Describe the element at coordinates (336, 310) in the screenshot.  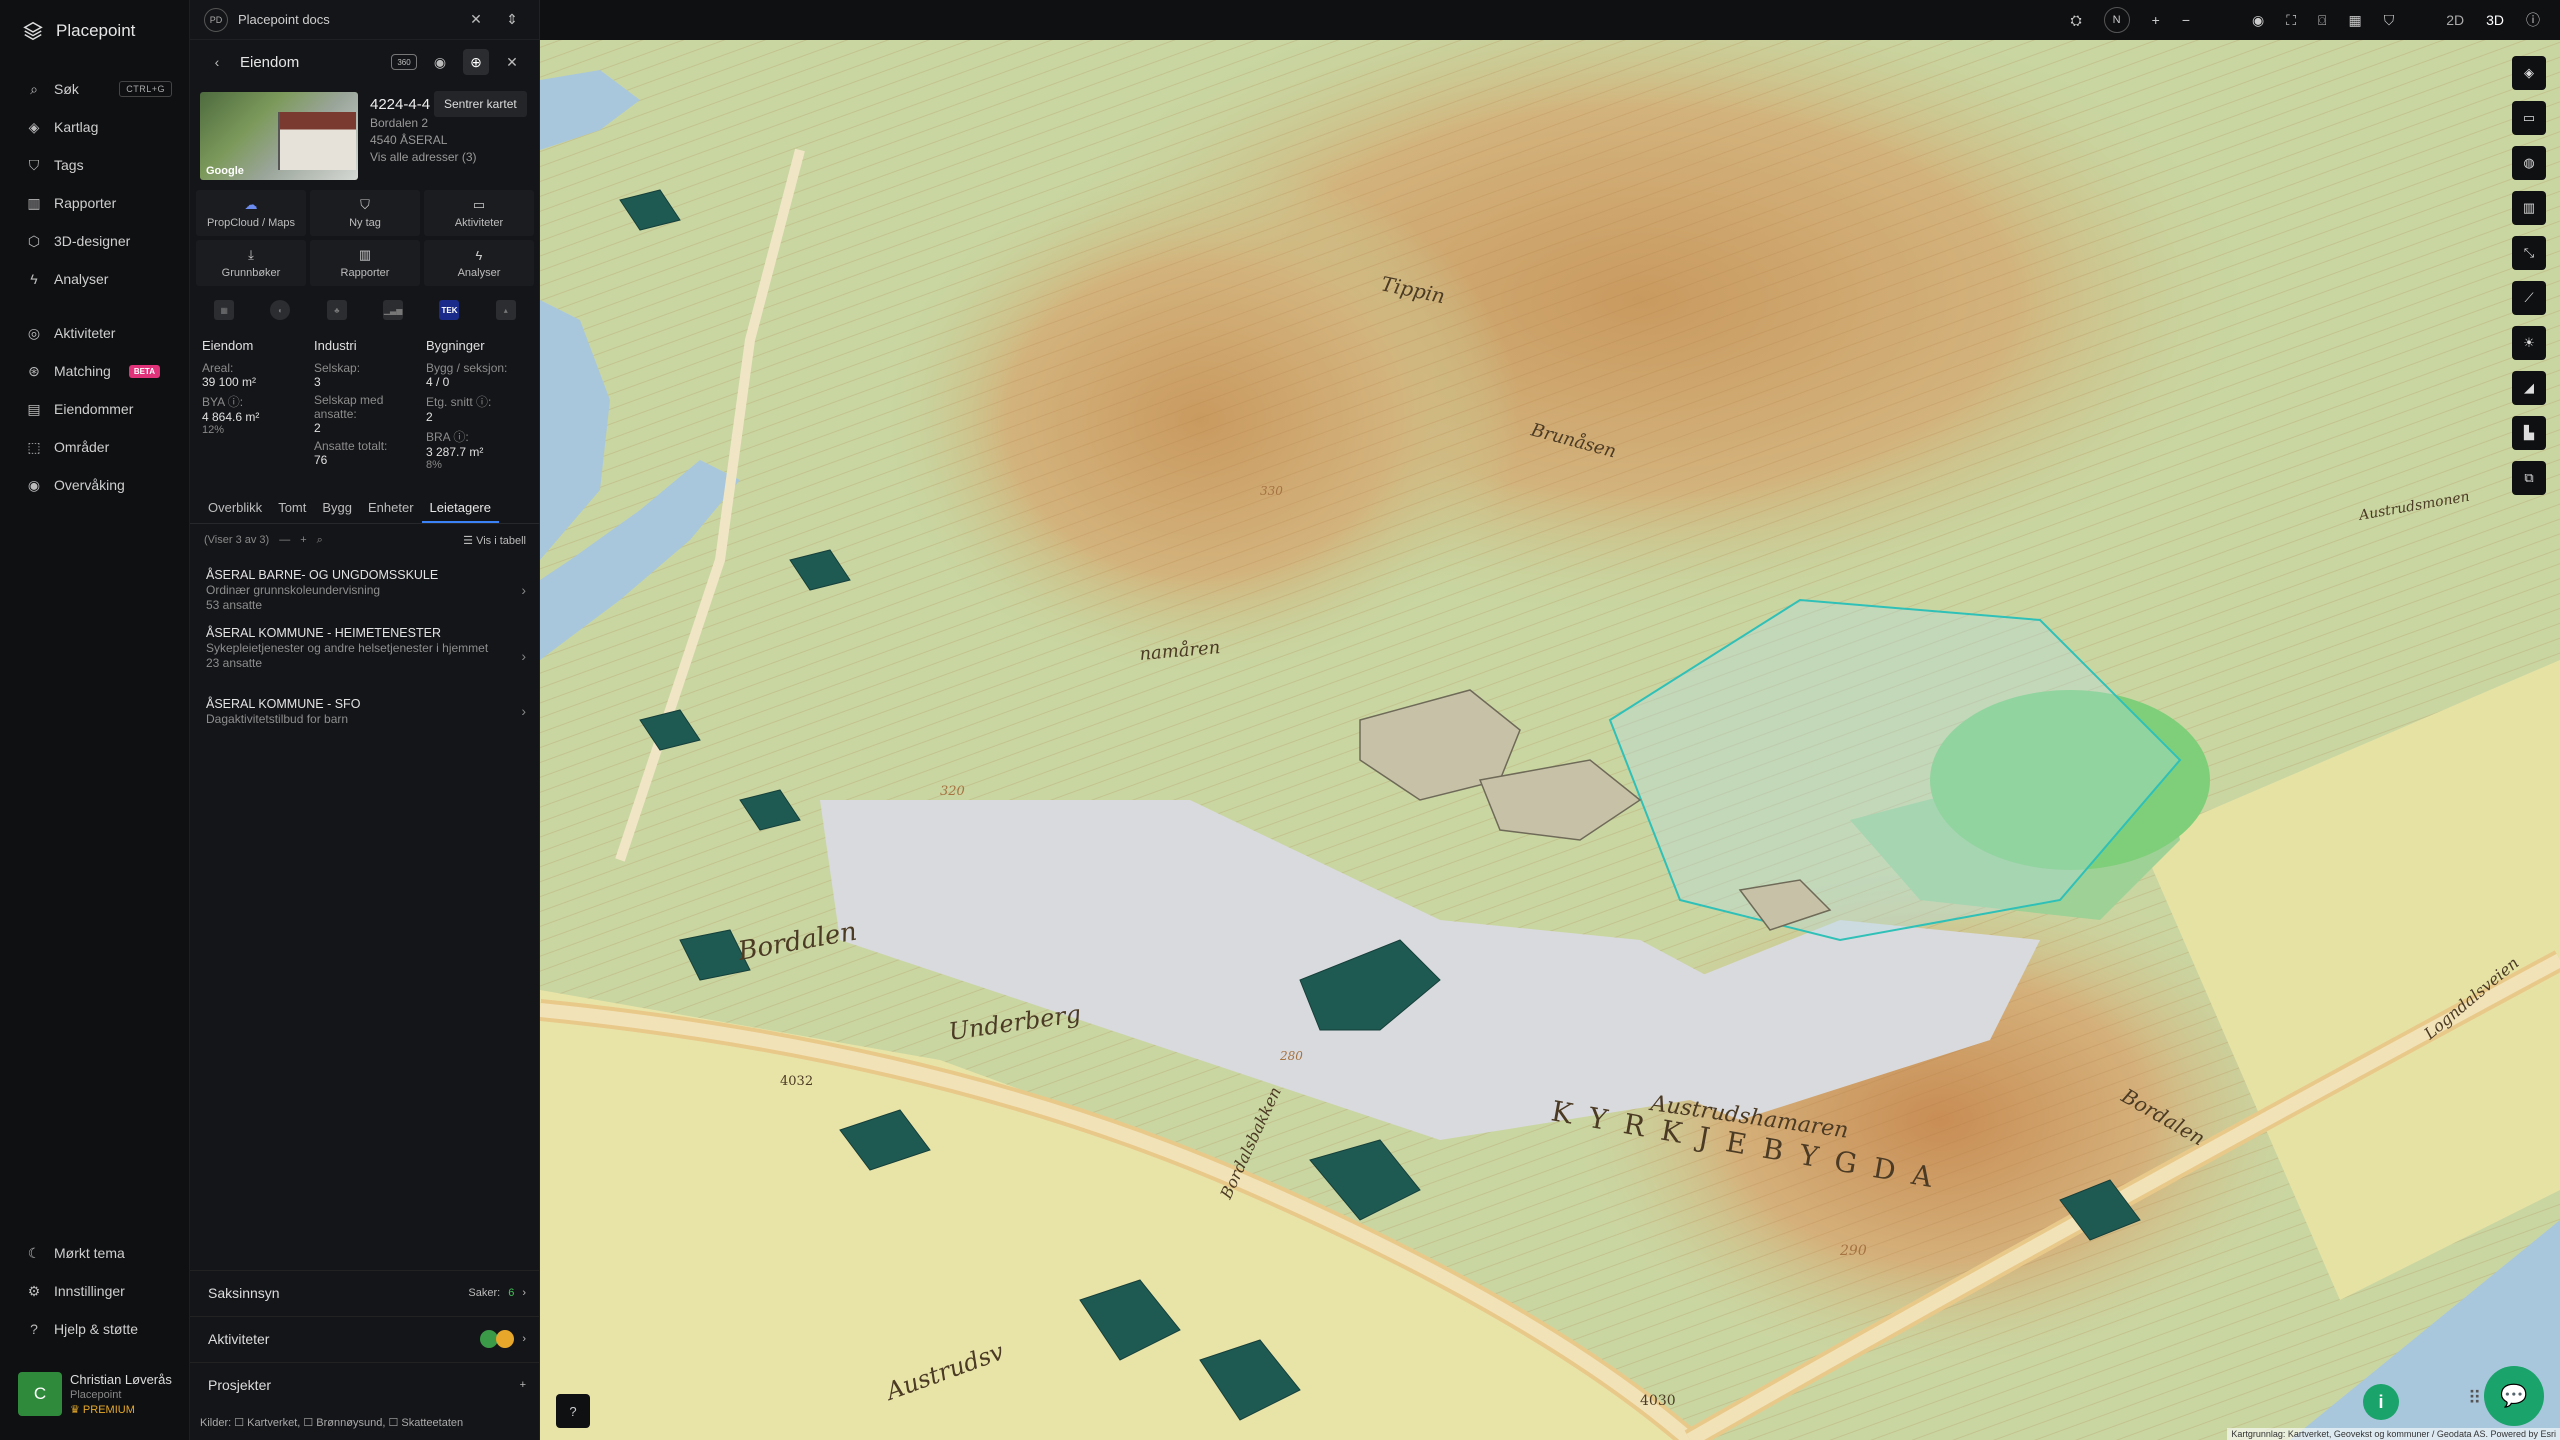
I see `source-icon: ♣` at that location.